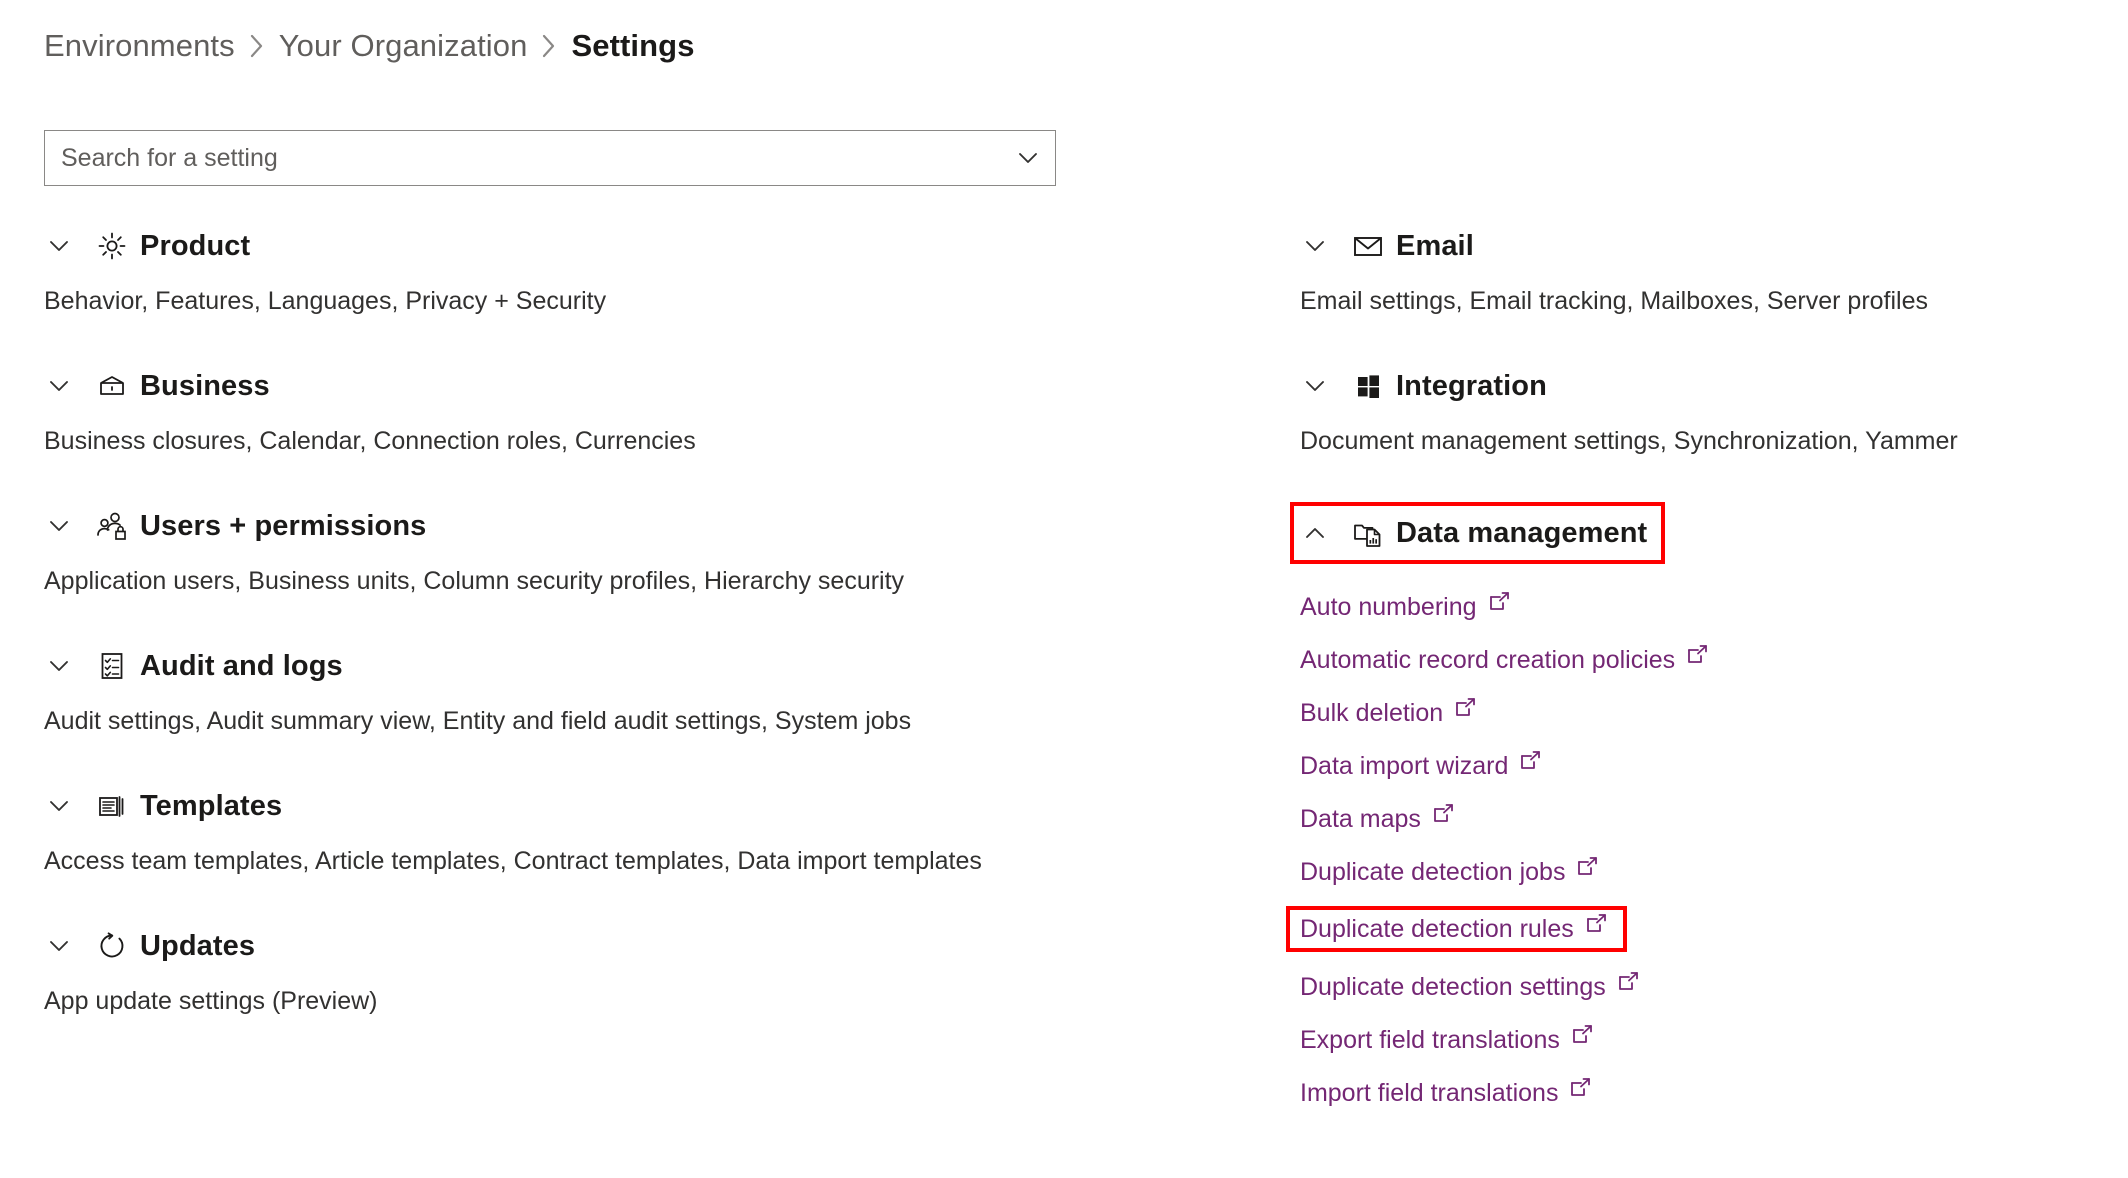 This screenshot has height=1178, width=2128. I want to click on link-auto-numbering: Auto numbering, so click(1405, 606).